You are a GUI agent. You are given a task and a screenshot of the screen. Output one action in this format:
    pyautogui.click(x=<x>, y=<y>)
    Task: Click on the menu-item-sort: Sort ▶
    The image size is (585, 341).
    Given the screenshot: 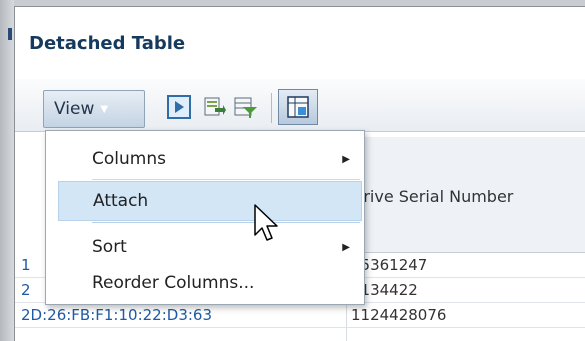 What is the action you would take?
    pyautogui.click(x=210, y=247)
    